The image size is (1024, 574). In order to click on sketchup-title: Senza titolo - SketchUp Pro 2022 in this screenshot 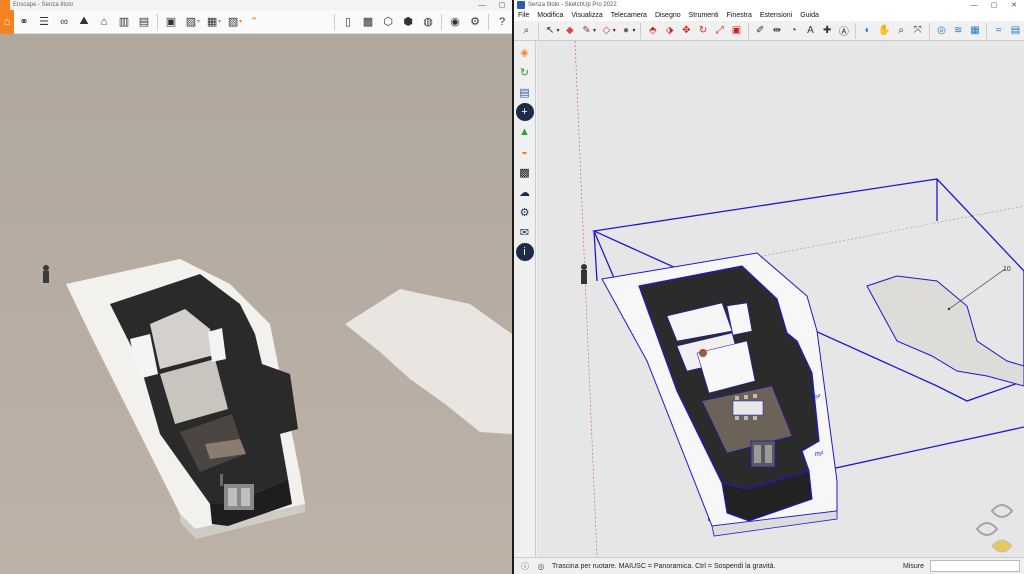, I will do `click(572, 5)`.